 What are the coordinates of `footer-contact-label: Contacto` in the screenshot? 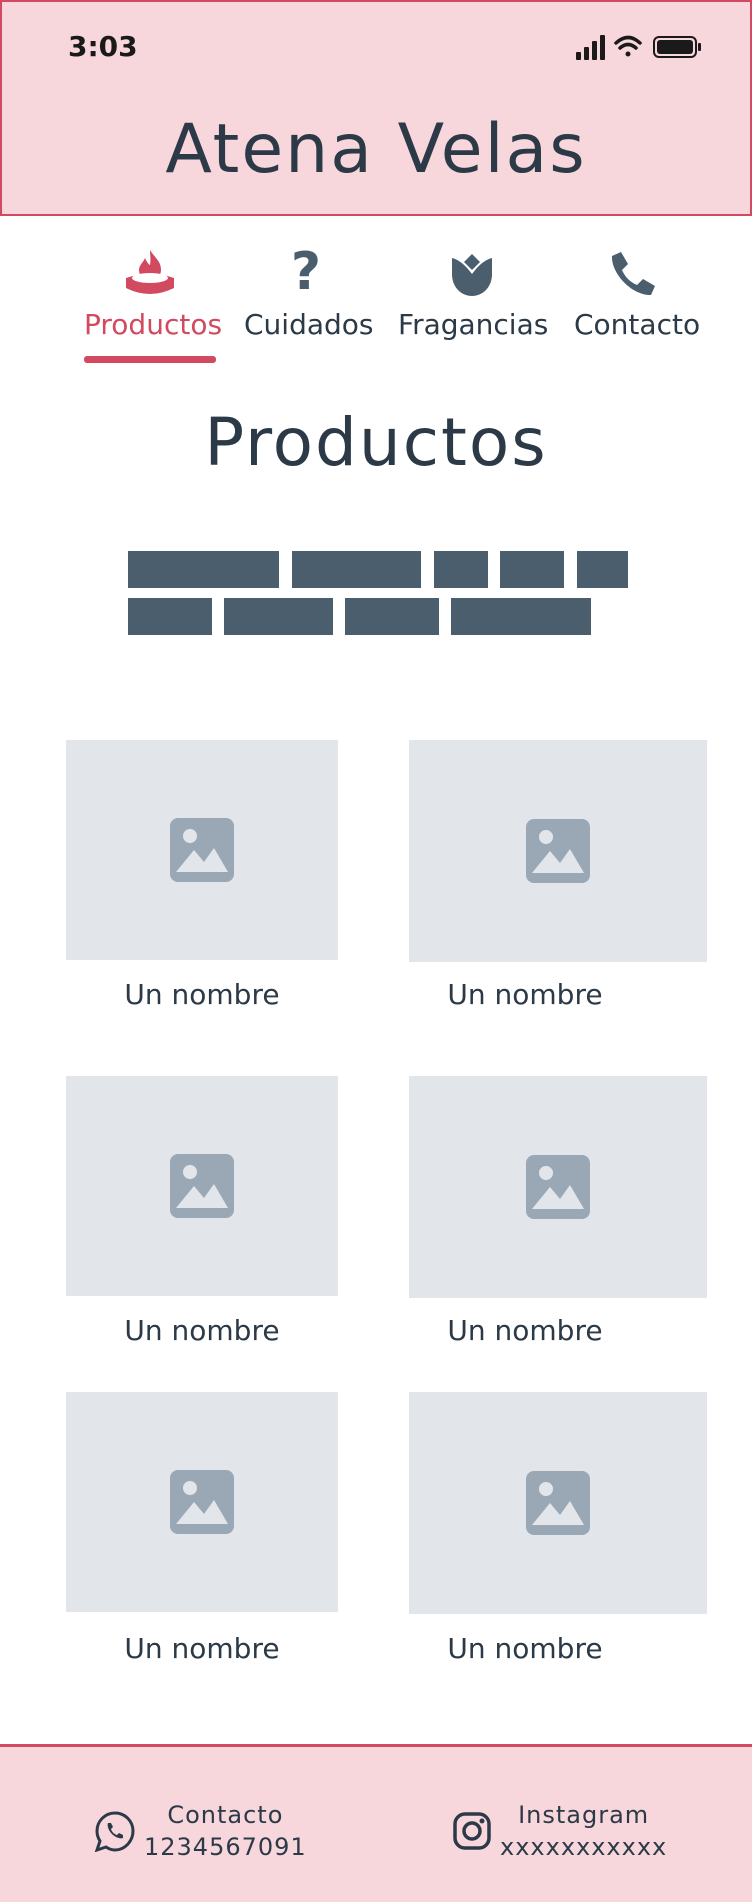 It's located at (225, 1815).